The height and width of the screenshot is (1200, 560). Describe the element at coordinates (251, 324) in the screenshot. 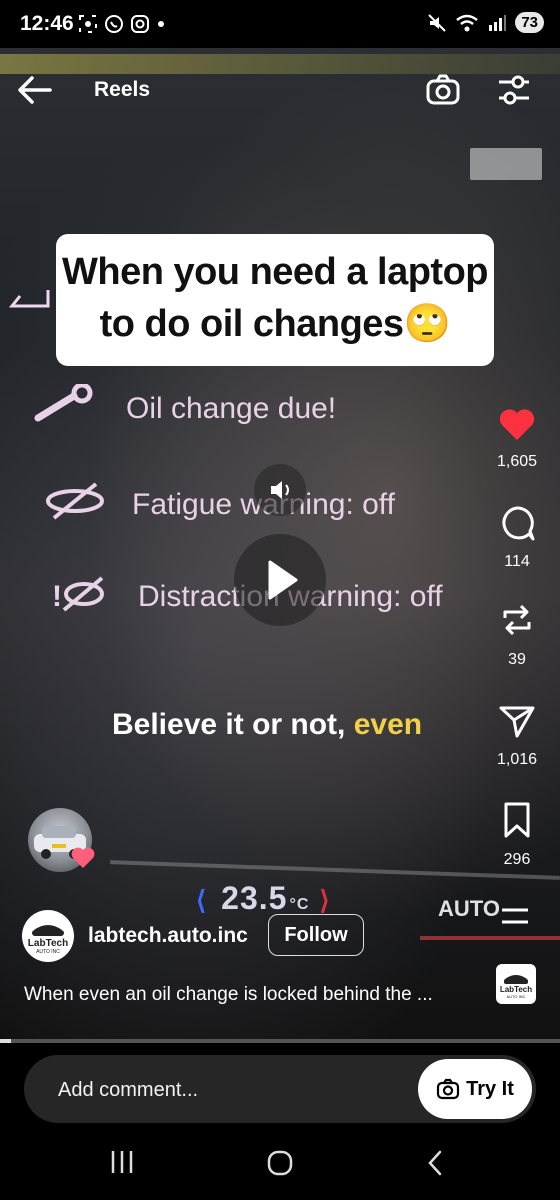

I see `caption-line-2: to do oil changes` at that location.